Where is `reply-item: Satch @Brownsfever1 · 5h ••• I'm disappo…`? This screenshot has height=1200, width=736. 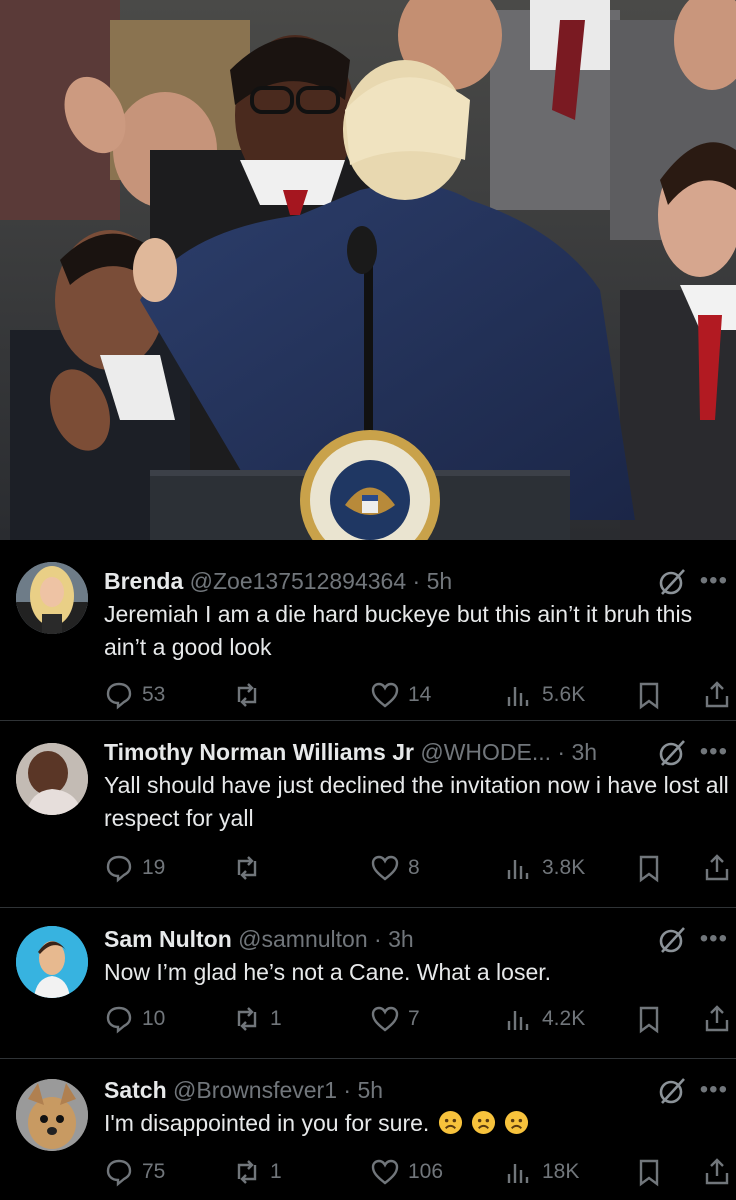
reply-item: Satch @Brownsfever1 · 5h ••• I'm disappo… is located at coordinates (368, 1129).